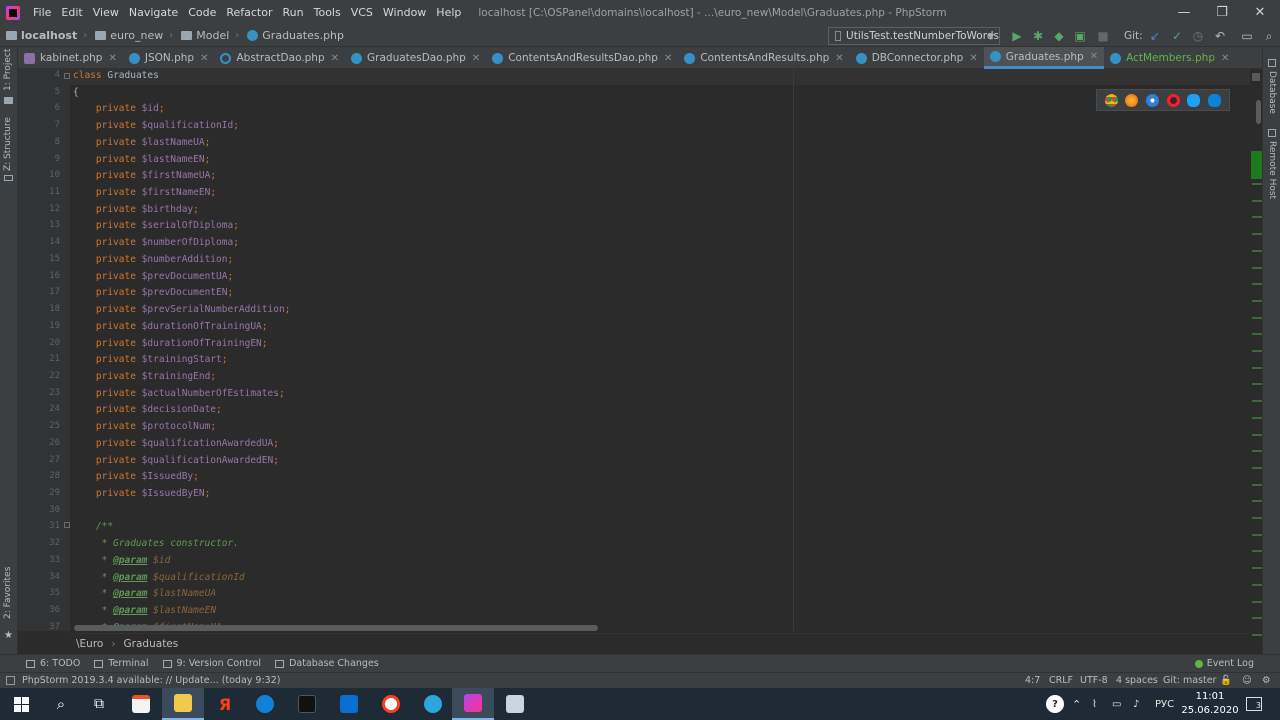  Describe the element at coordinates (61, 704) in the screenshot. I see `search-icon: ⌕` at that location.